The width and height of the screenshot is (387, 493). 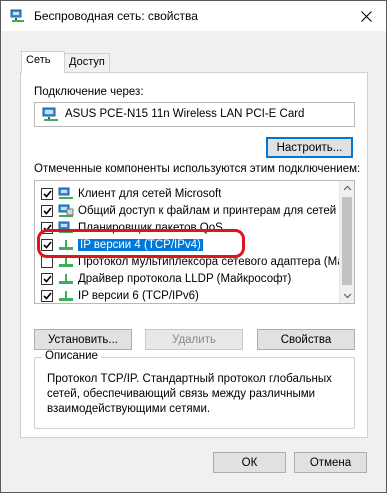 What do you see at coordinates (150, 227) in the screenshot?
I see `list-item-label: Планировщик пакетов QoS` at bounding box center [150, 227].